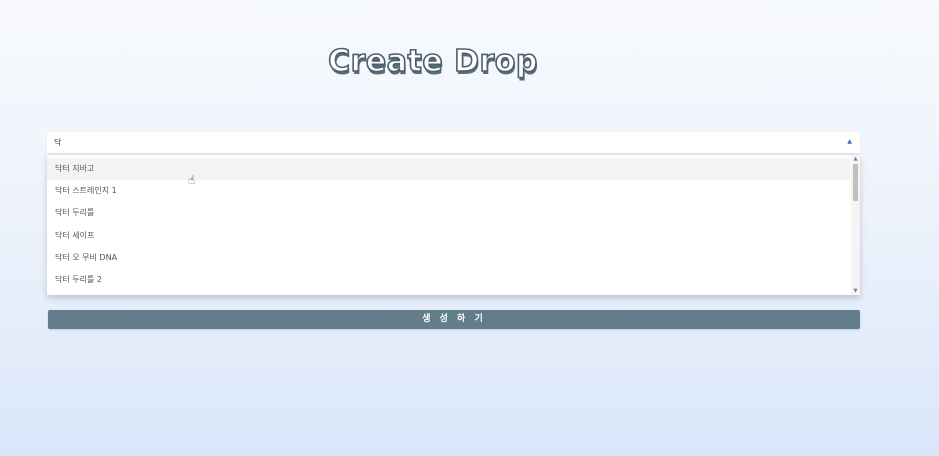 The height and width of the screenshot is (456, 939). What do you see at coordinates (448, 191) in the screenshot?
I see `dropdown-option: 닥터 스트레인지 1` at bounding box center [448, 191].